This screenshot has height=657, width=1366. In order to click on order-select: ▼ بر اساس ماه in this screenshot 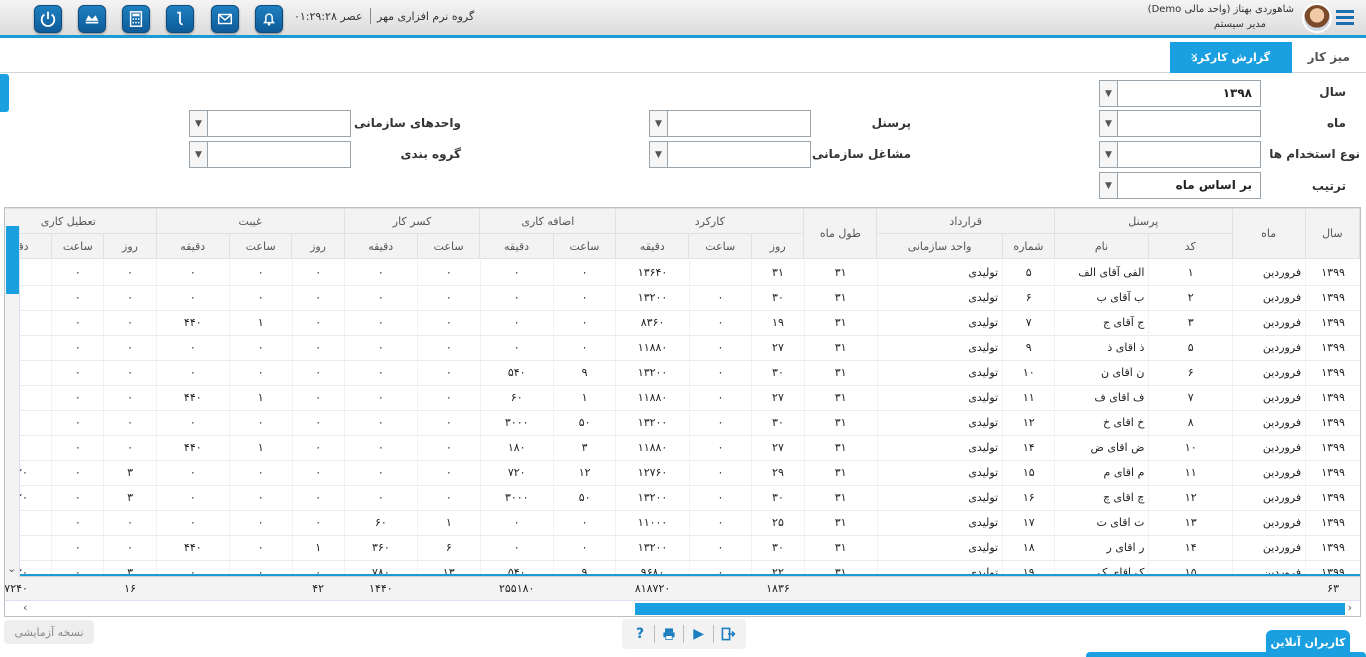, I will do `click(1180, 185)`.